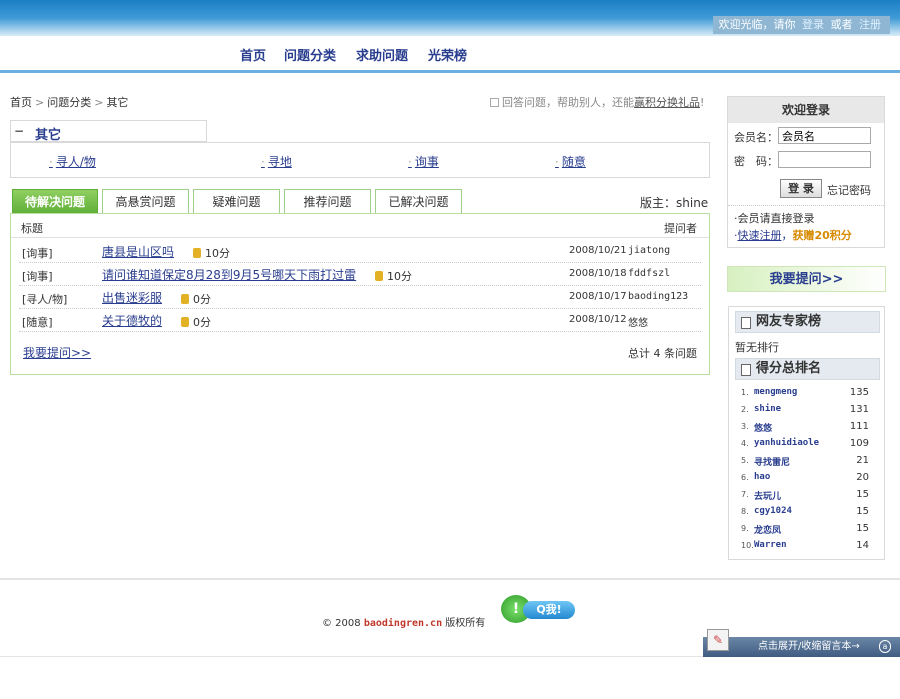 This screenshot has width=900, height=699. I want to click on subcategory-link: · 询事, so click(423, 161).